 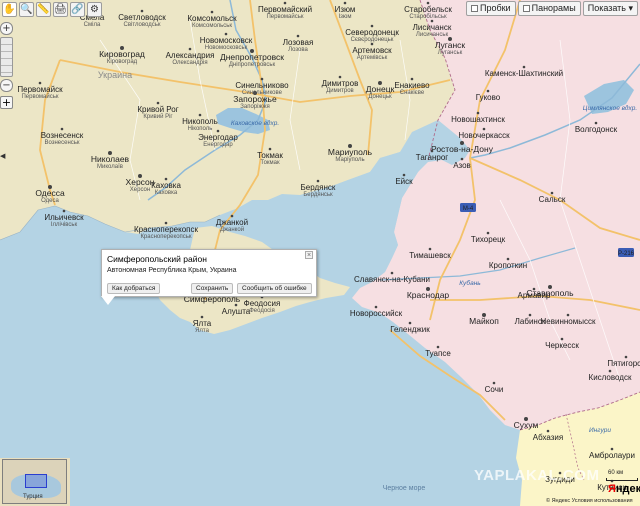 What do you see at coordinates (6, 102) in the screenshot?
I see `magnify-button: +` at bounding box center [6, 102].